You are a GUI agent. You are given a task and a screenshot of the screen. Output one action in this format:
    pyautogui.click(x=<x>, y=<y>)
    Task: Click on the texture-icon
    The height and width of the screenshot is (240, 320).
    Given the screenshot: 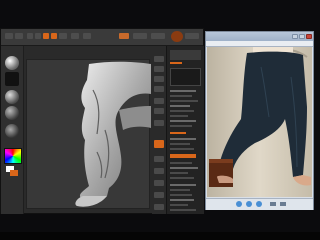 What is the action you would take?
    pyautogui.click(x=12, y=113)
    